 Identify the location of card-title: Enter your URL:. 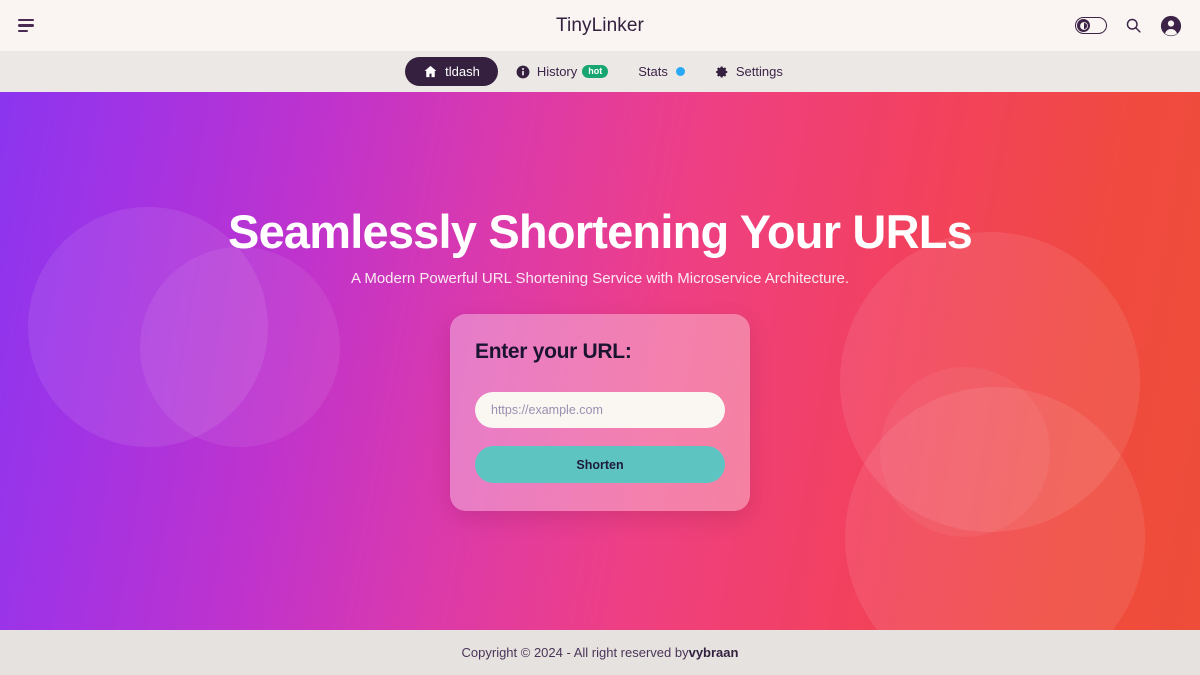
(553, 352).